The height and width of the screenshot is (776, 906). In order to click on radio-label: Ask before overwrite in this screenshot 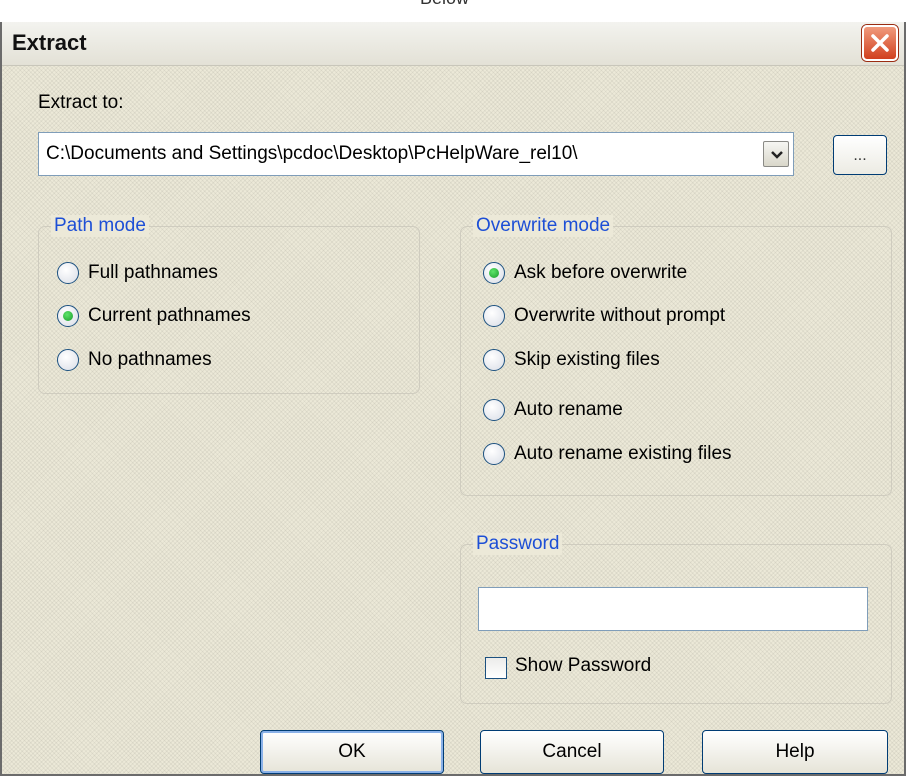, I will do `click(601, 272)`.